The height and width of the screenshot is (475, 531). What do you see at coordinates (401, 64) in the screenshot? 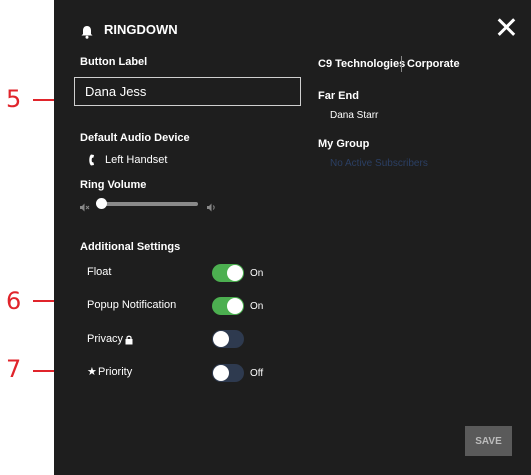
I see `org-separator` at bounding box center [401, 64].